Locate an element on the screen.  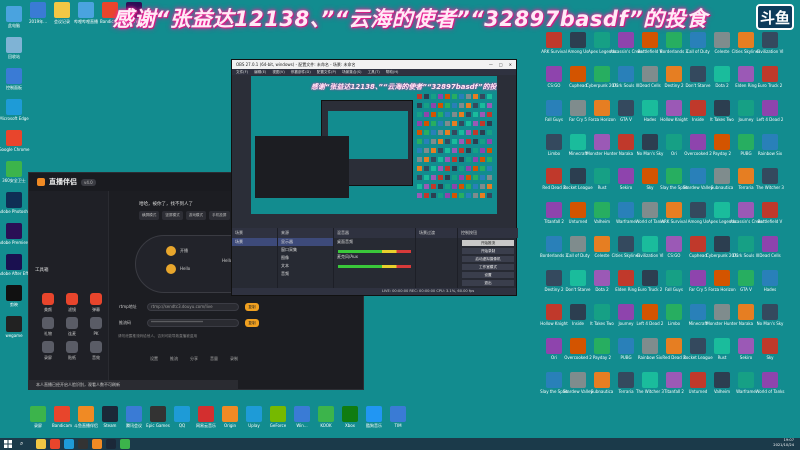
desktop-shortcut: Battlefield V is located at coordinates (770, 217).